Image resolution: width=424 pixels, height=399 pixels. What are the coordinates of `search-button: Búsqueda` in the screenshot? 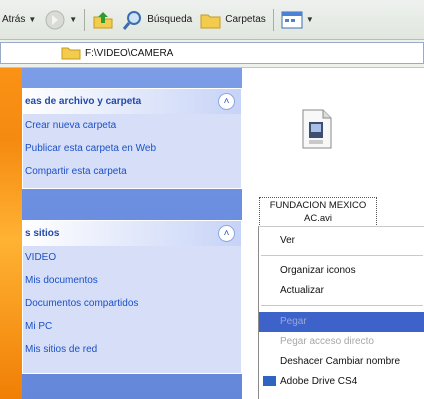 It's located at (157, 20).